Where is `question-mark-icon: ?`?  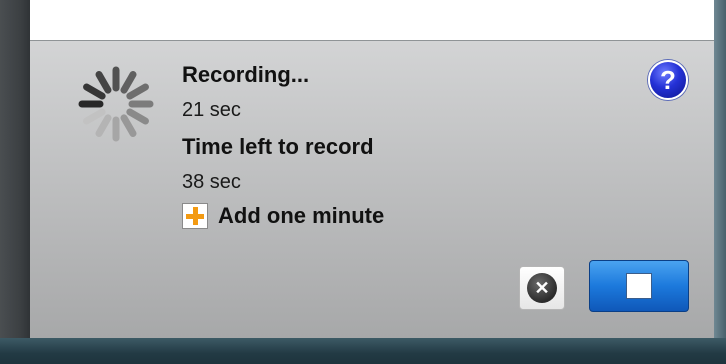
question-mark-icon: ? is located at coordinates (668, 79).